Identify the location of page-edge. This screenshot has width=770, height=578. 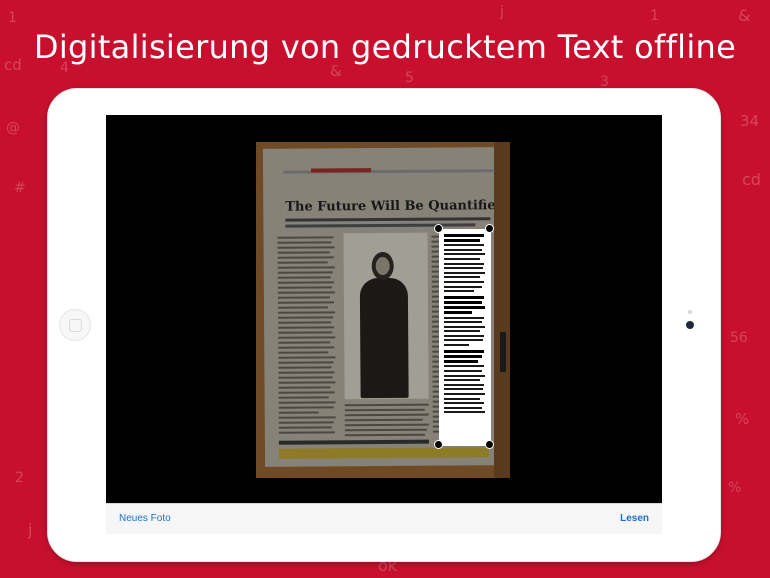
(502, 310).